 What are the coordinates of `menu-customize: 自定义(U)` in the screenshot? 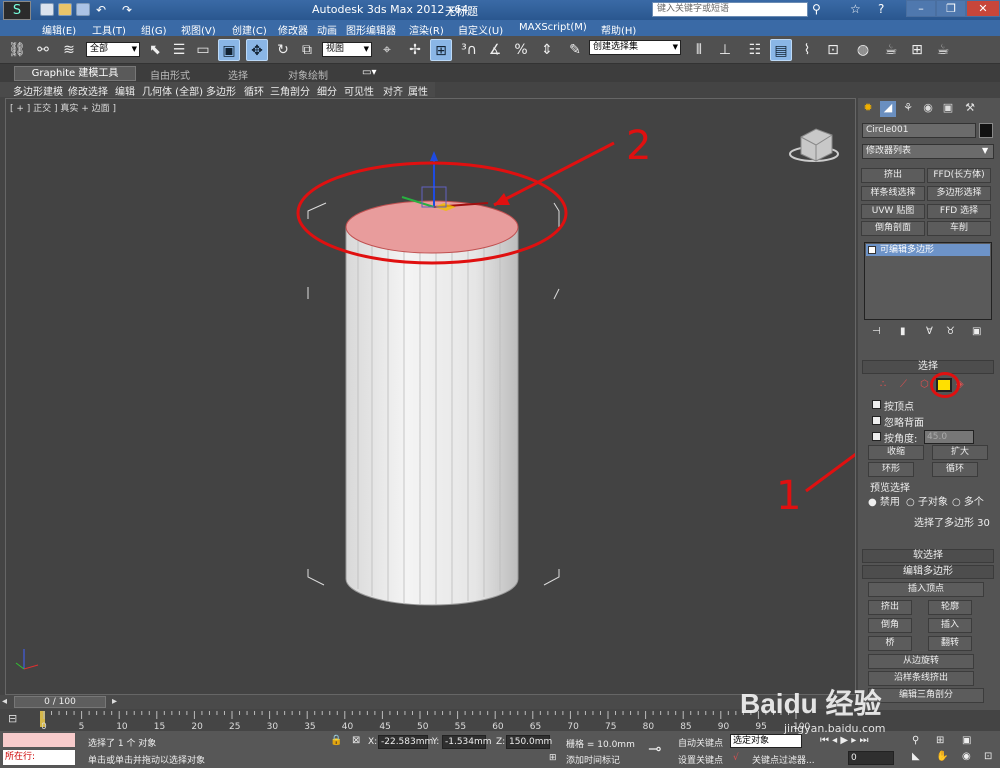 It's located at (480, 29).